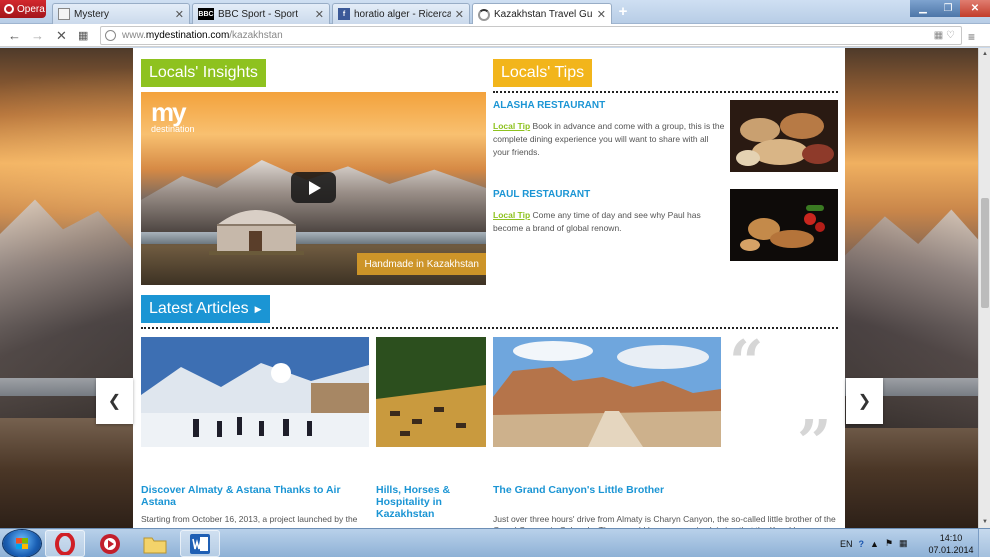 The width and height of the screenshot is (990, 557). I want to click on taskbar-opera, so click(65, 543).